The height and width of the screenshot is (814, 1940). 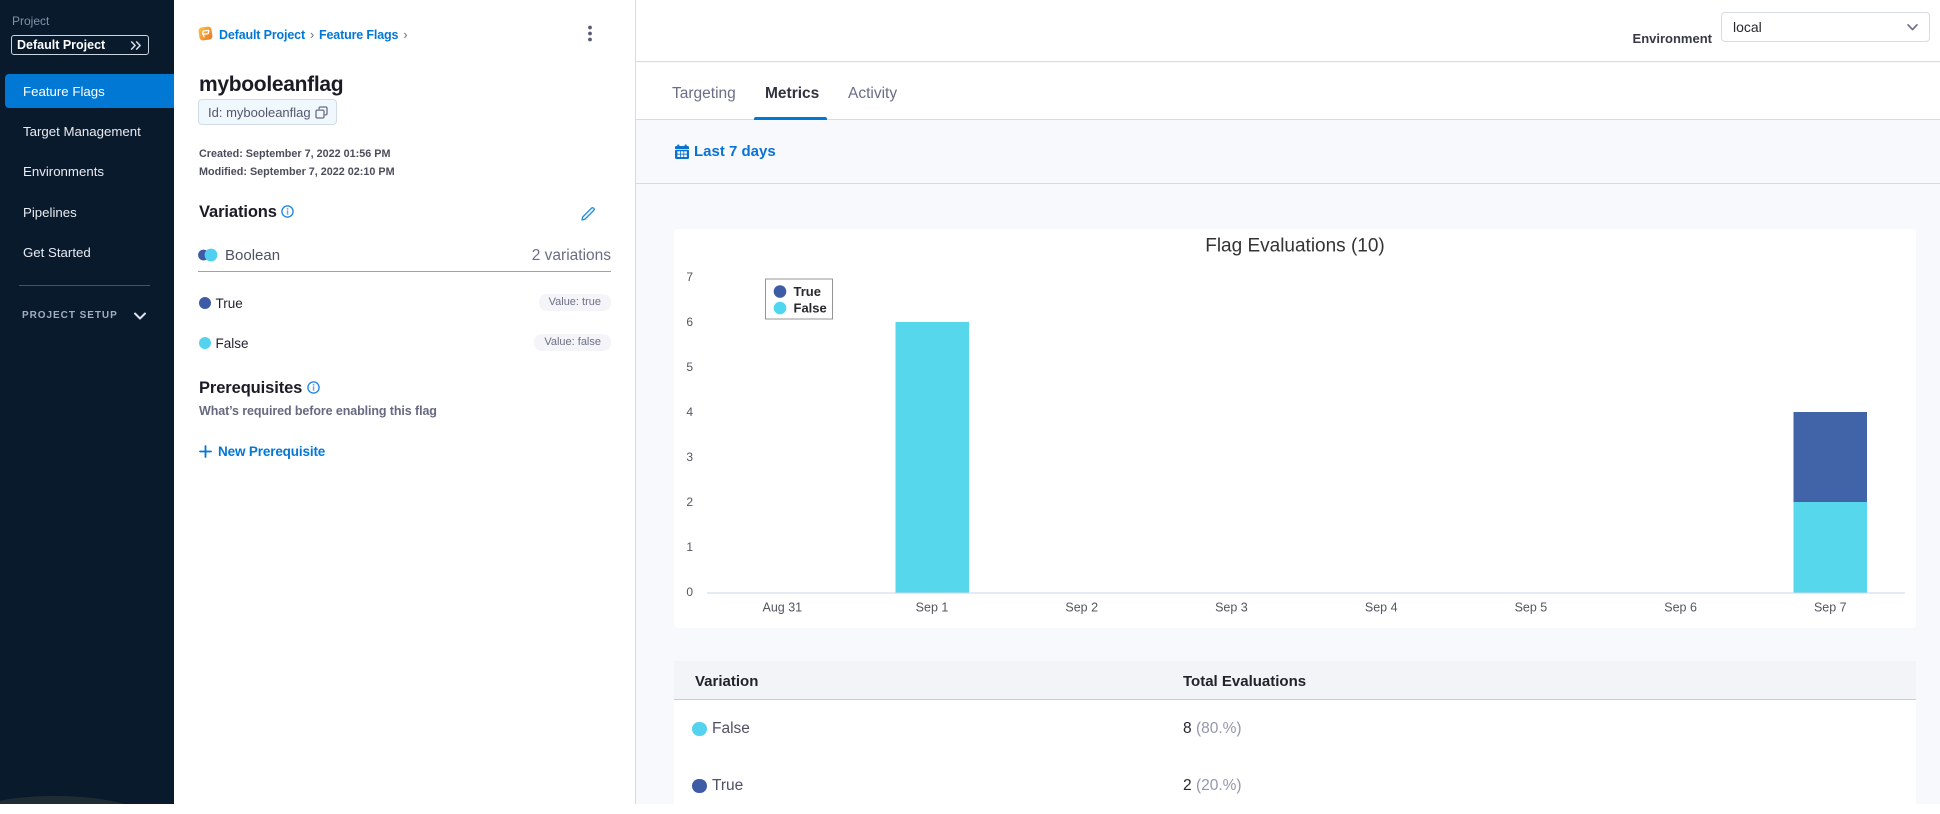 I want to click on svg-text: 5, so click(x=689, y=367).